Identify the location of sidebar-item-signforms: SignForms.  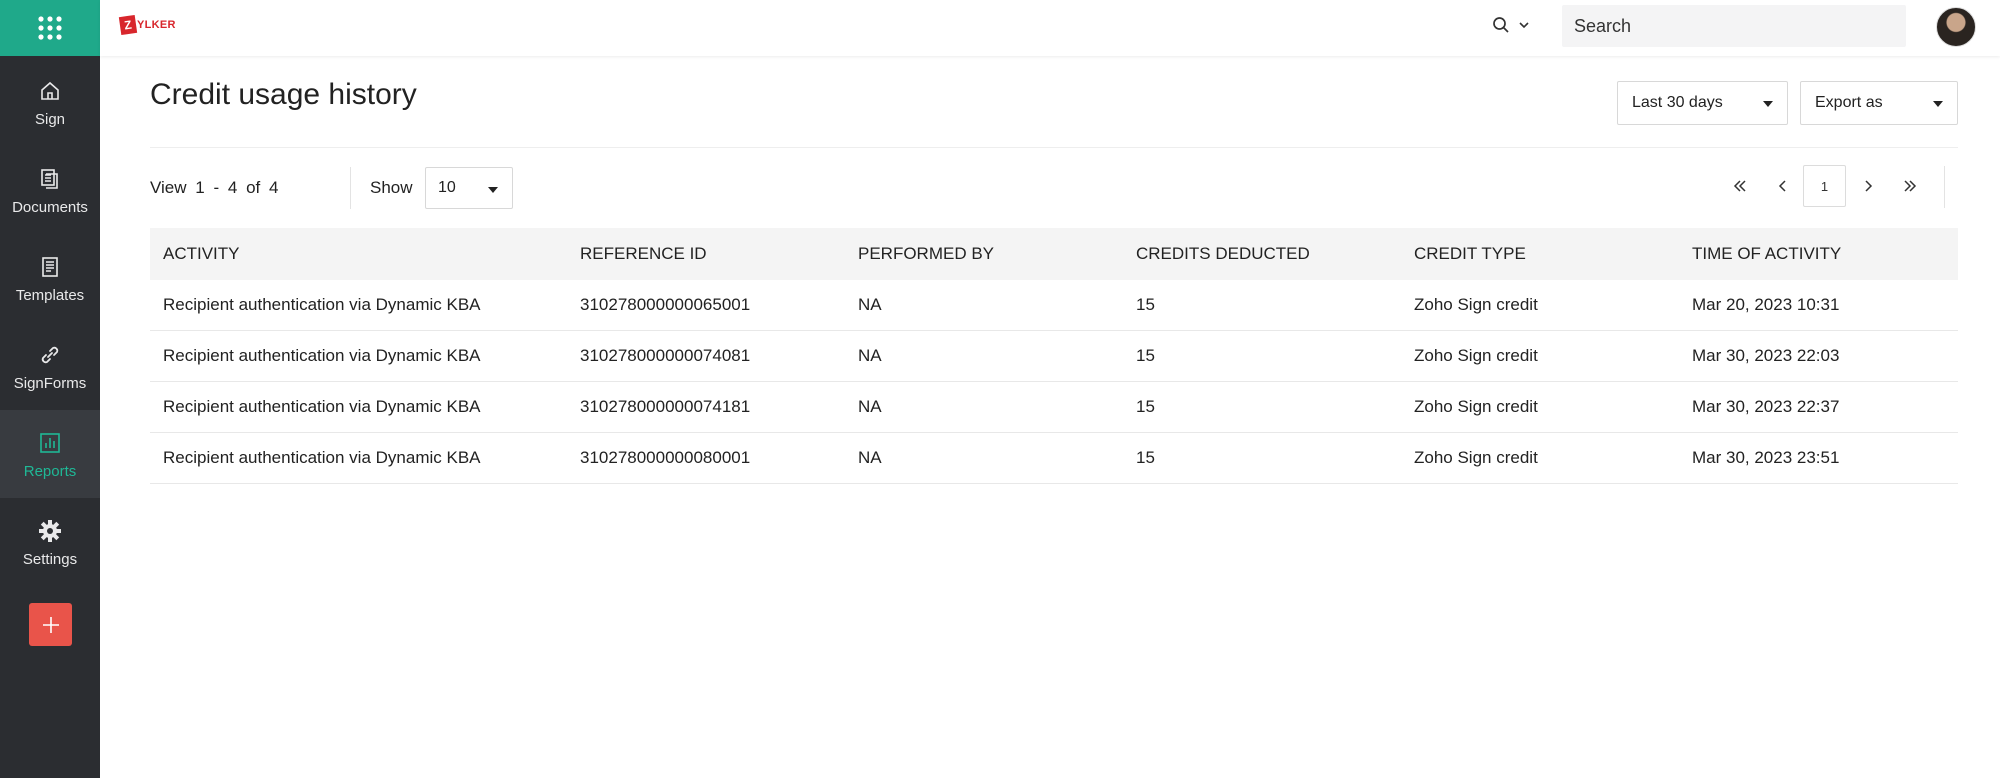
(50, 366).